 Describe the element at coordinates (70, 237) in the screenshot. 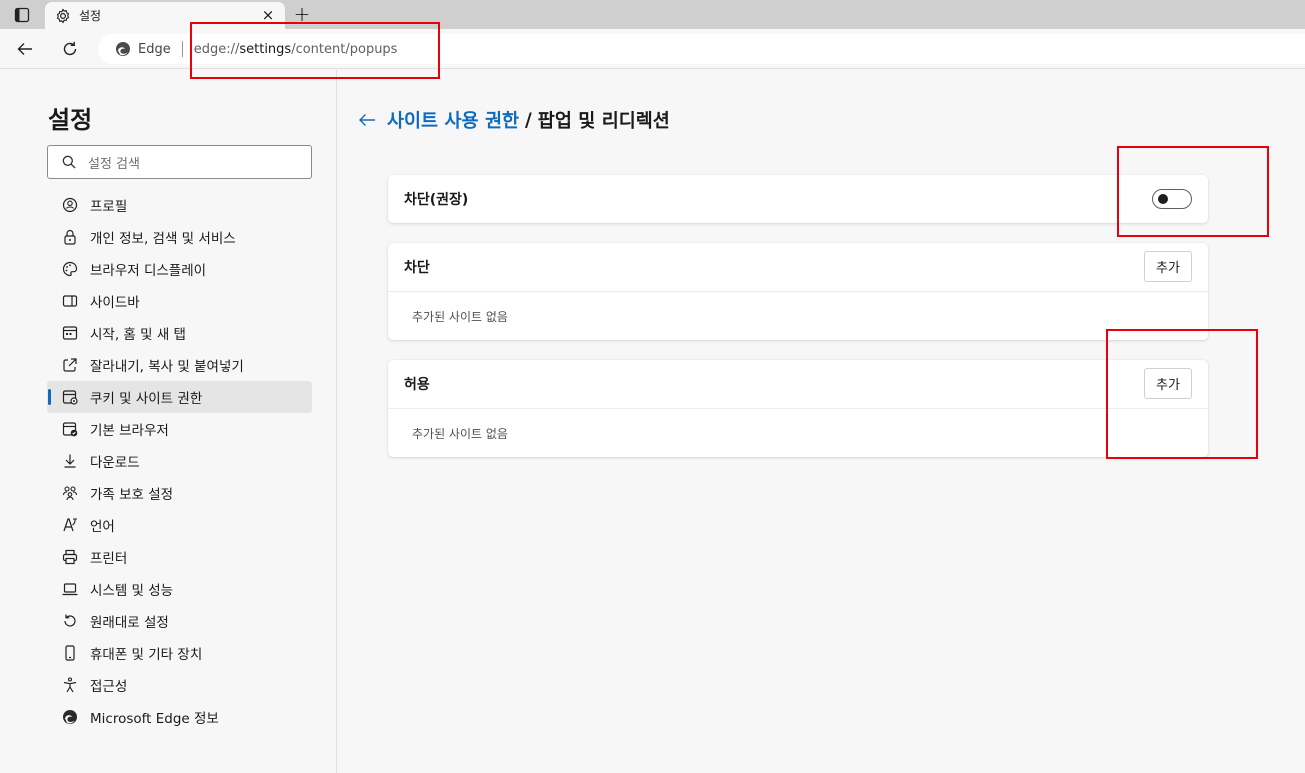

I see `lock-icon` at that location.